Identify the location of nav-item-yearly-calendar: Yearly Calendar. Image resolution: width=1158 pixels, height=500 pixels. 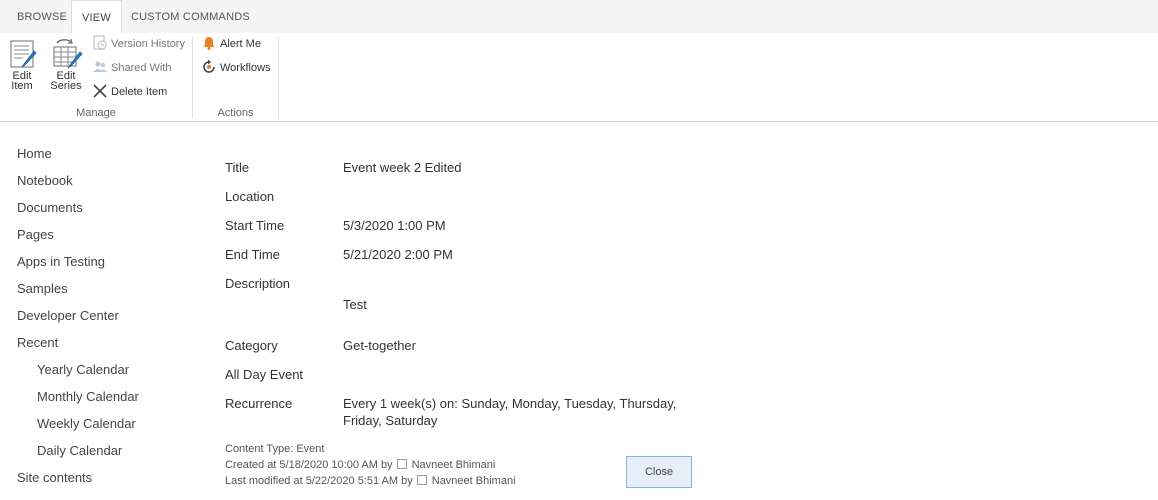
(83, 370).